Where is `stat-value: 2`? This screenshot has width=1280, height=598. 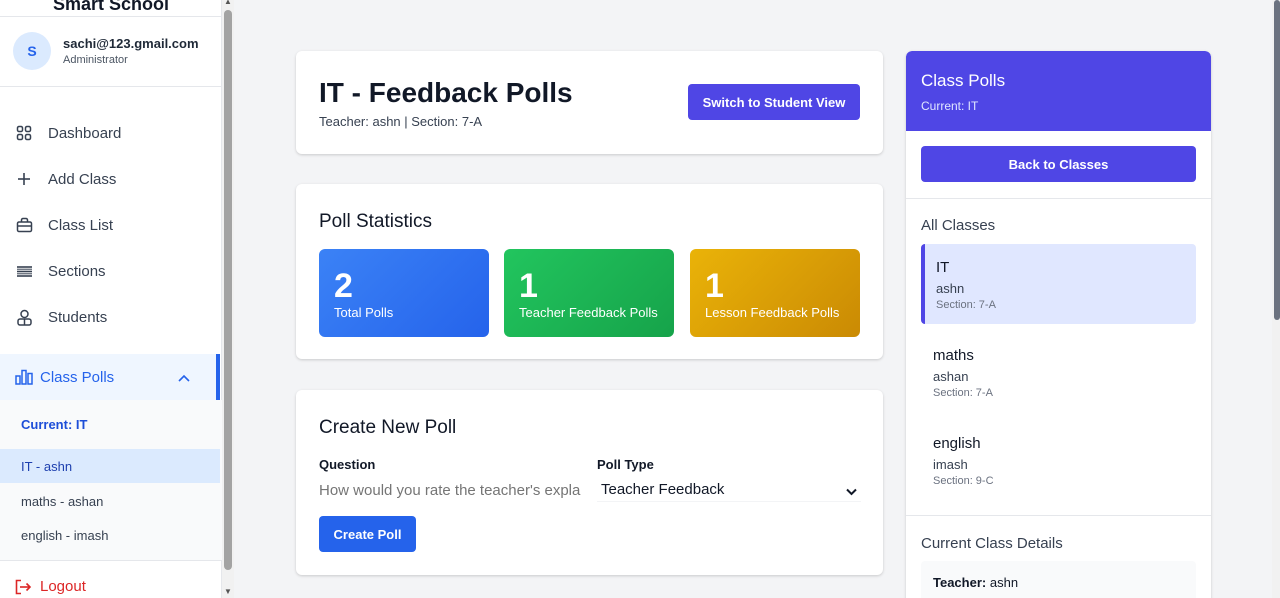
stat-value: 2 is located at coordinates (343, 286).